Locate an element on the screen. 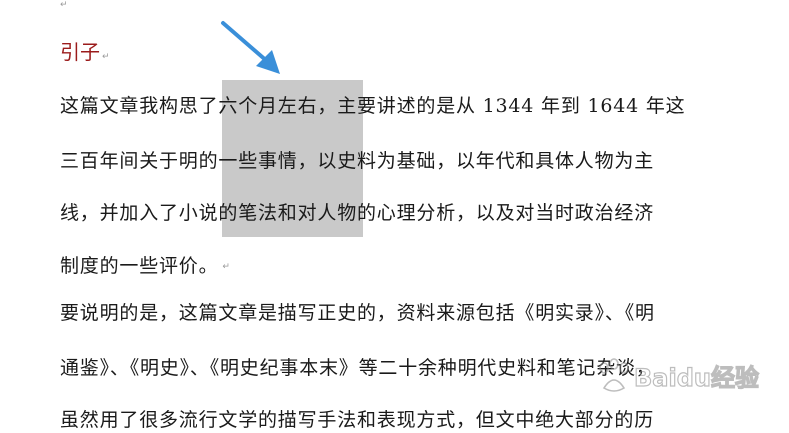 Image resolution: width=789 pixels, height=433 pixels. text-line: 通鉴》、《明史》、《明史纪事本末》等二十余种明代史料和笔记杂谈， is located at coordinates (358, 368).